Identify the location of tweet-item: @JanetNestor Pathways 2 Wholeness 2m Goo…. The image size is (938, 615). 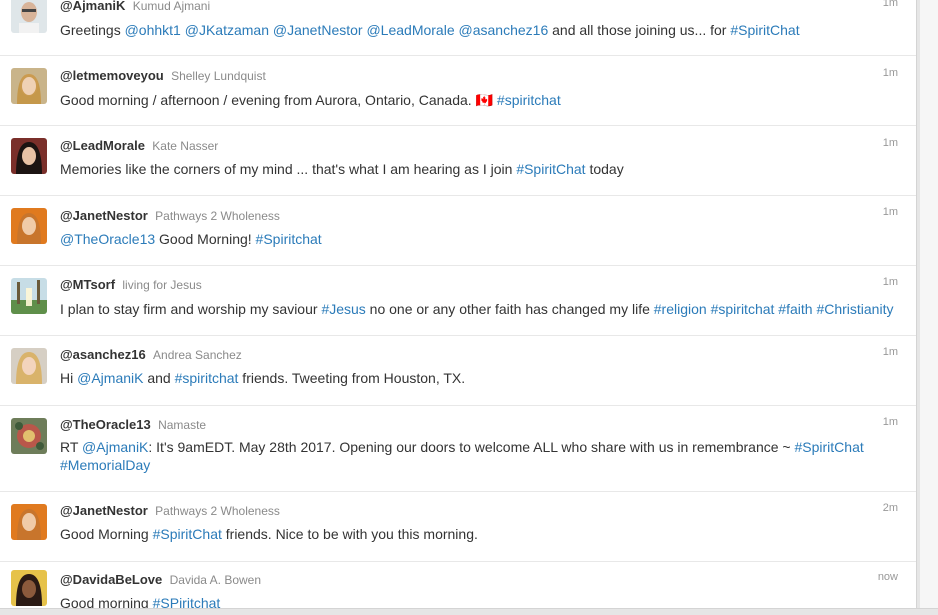
(458, 527).